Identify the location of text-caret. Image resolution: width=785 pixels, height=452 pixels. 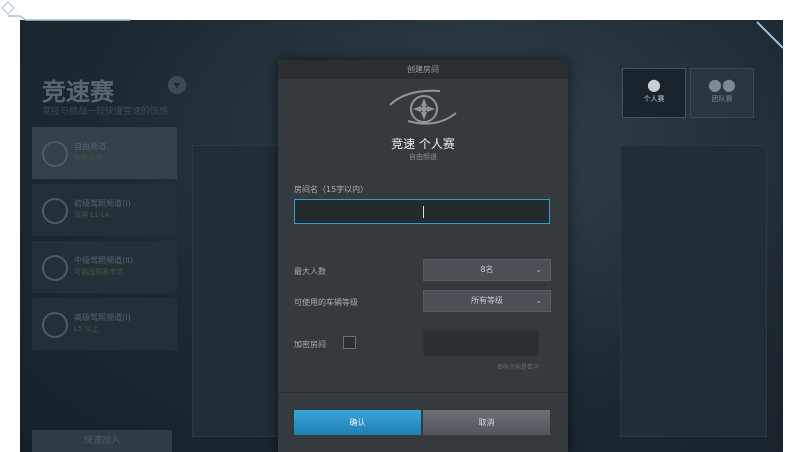
(423, 212).